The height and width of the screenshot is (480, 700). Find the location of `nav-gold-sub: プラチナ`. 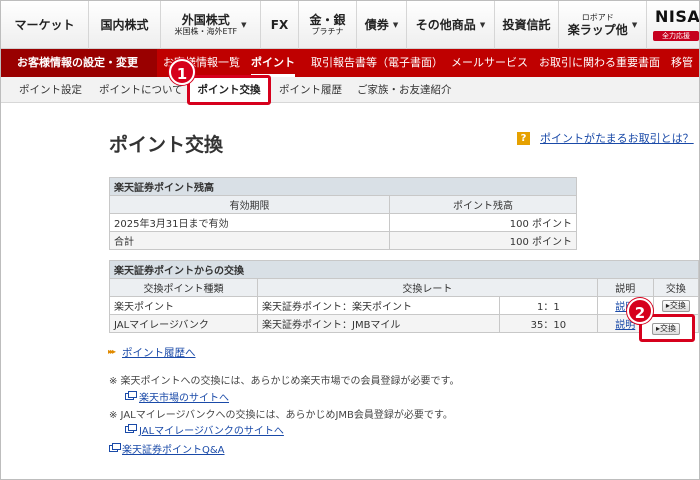

nav-gold-sub: プラチナ is located at coordinates (327, 31).